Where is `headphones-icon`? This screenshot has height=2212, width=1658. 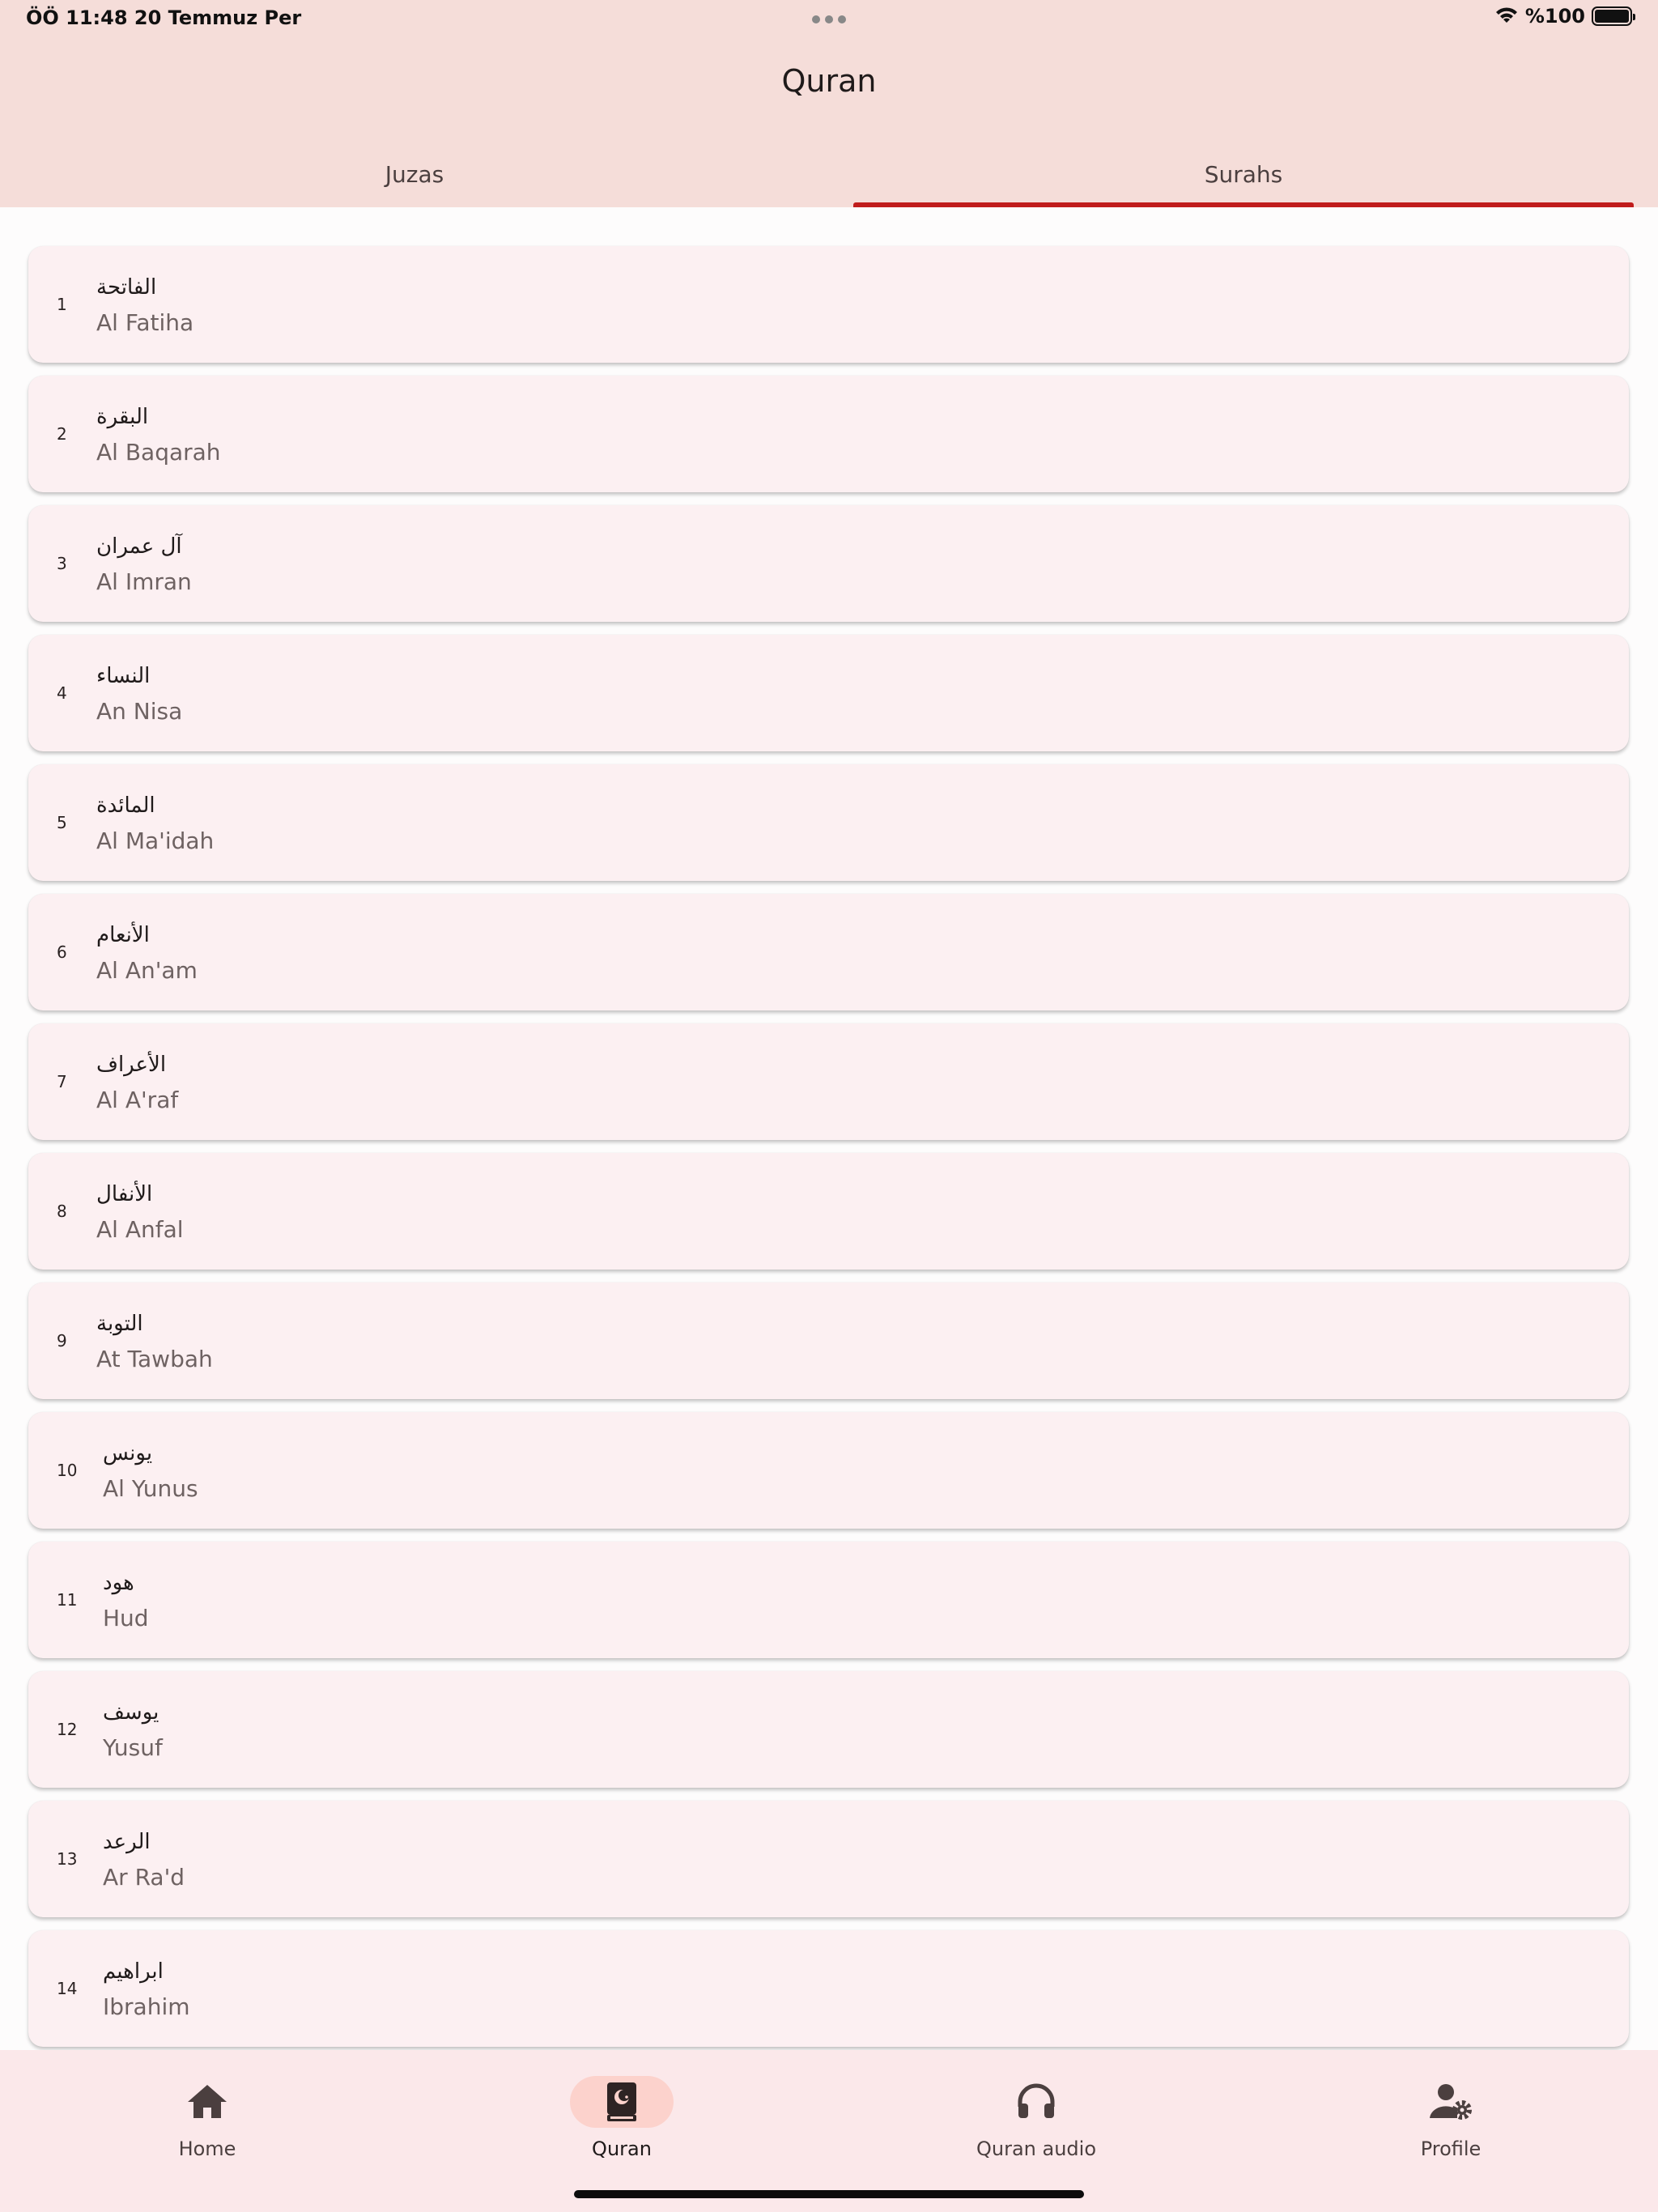
headphones-icon is located at coordinates (1036, 2100).